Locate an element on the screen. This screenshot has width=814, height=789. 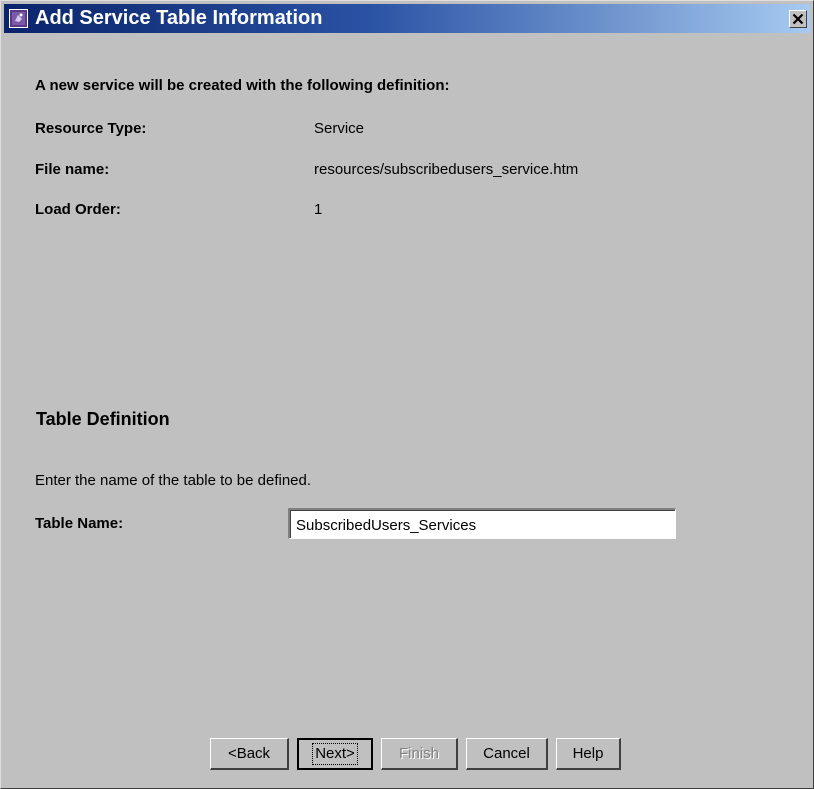
window-title: Add Service Table Information is located at coordinates (179, 18).